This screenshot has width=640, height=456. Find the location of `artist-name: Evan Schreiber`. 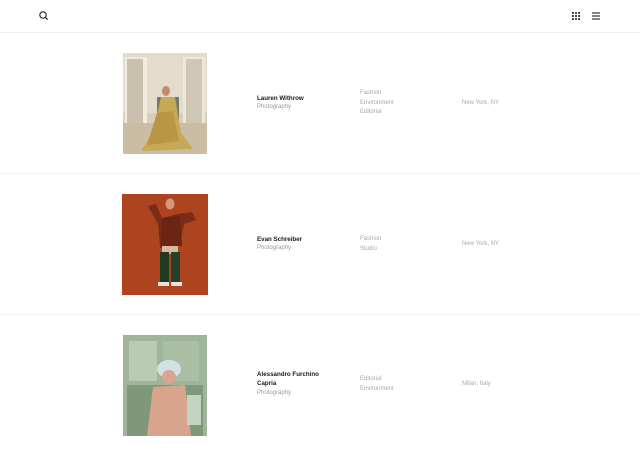

artist-name: Evan Schreiber is located at coordinates (302, 239).